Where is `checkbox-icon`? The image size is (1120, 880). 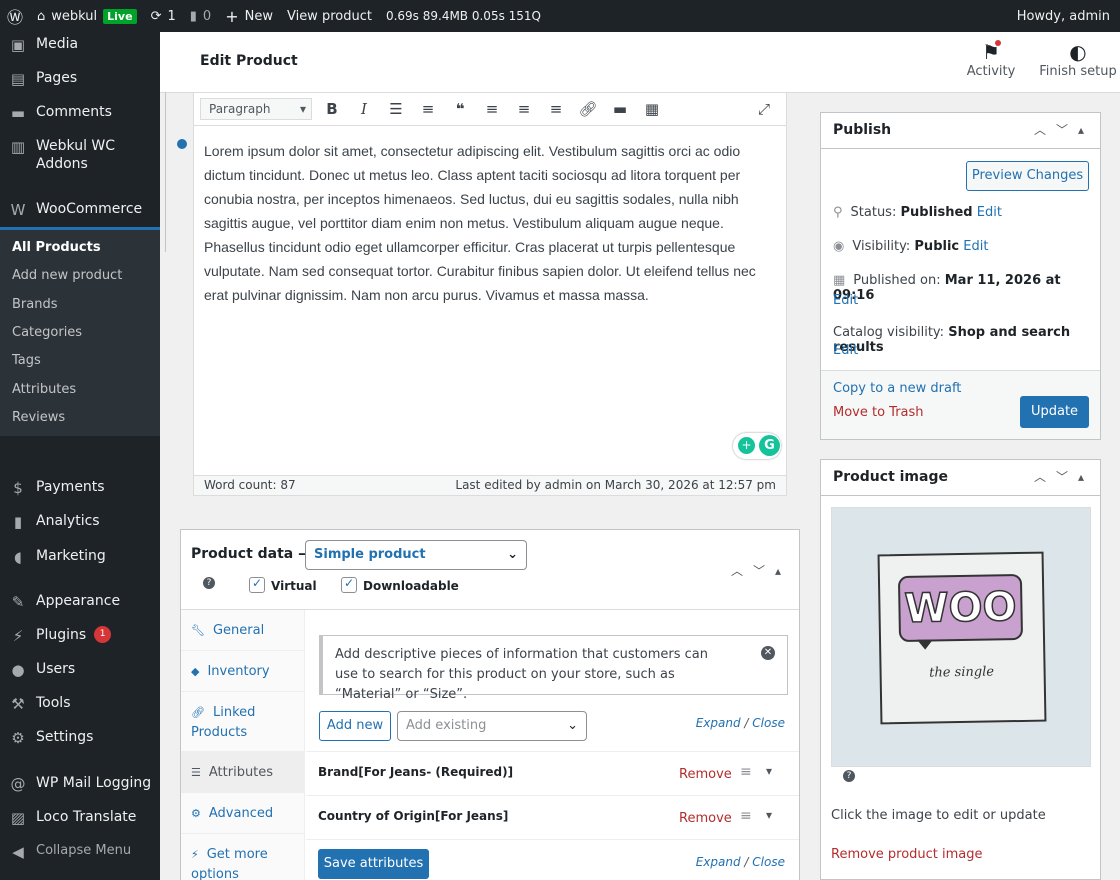 checkbox-icon is located at coordinates (349, 584).